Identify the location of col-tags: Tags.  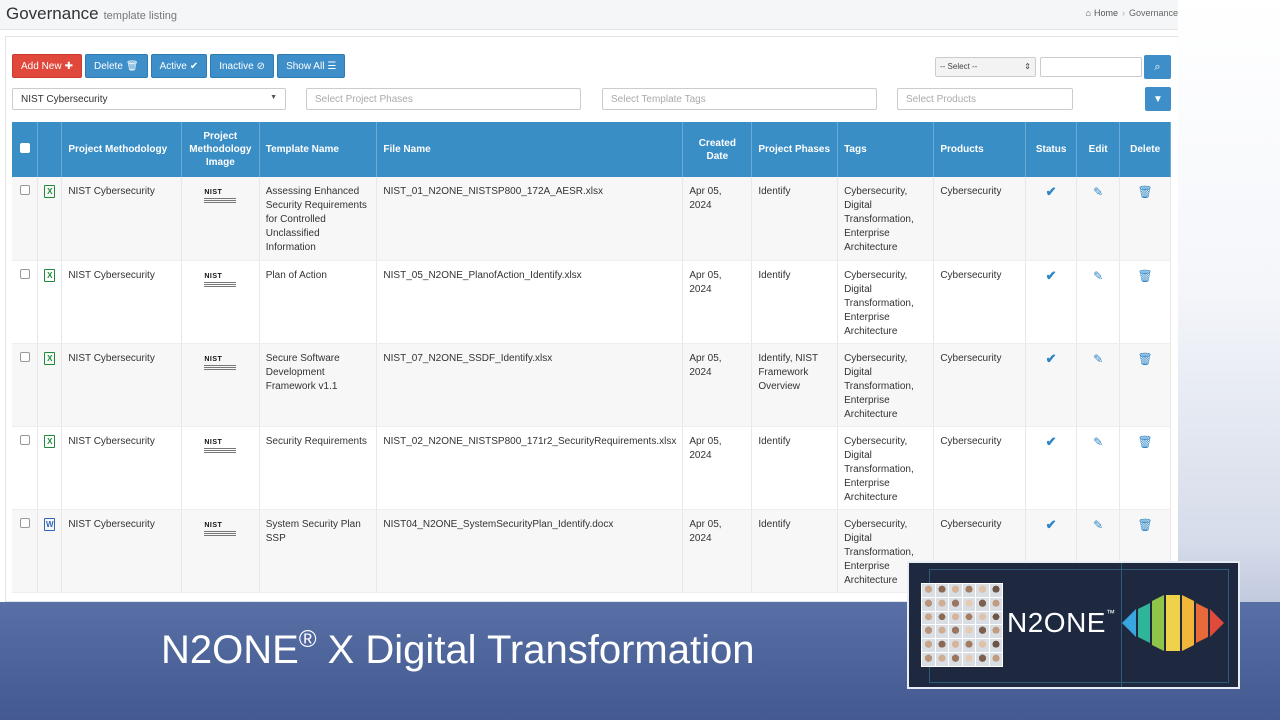
(886, 149).